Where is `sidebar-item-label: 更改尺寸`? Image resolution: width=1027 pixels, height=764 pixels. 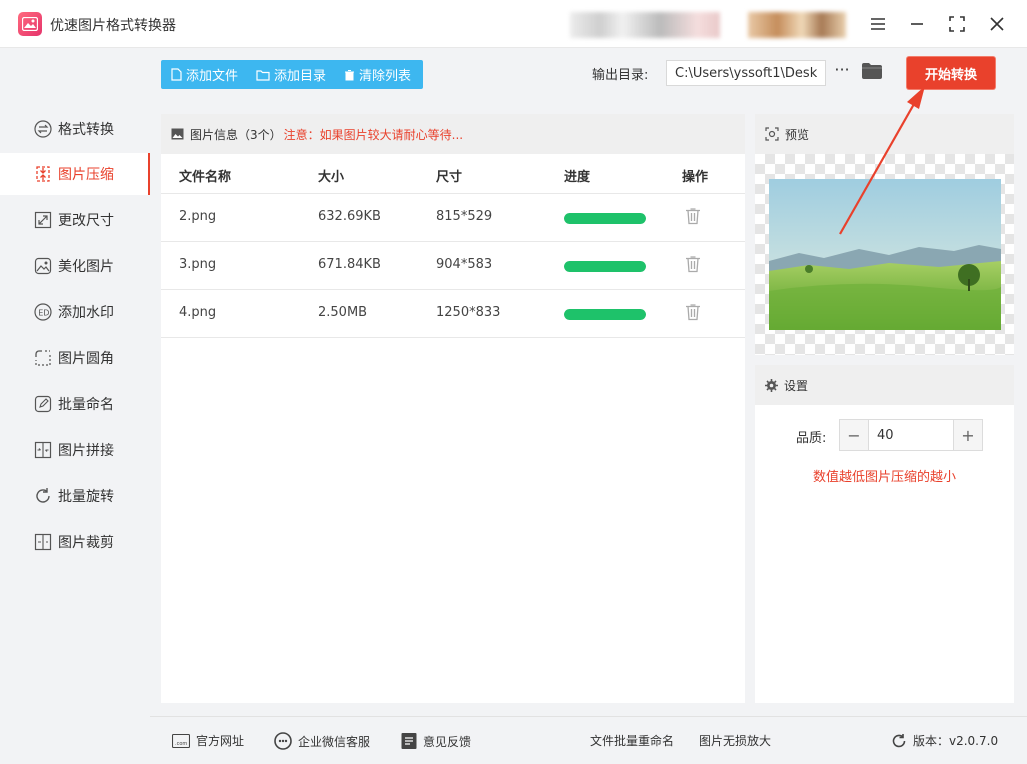
sidebar-item-label: 更改尺寸 is located at coordinates (86, 221).